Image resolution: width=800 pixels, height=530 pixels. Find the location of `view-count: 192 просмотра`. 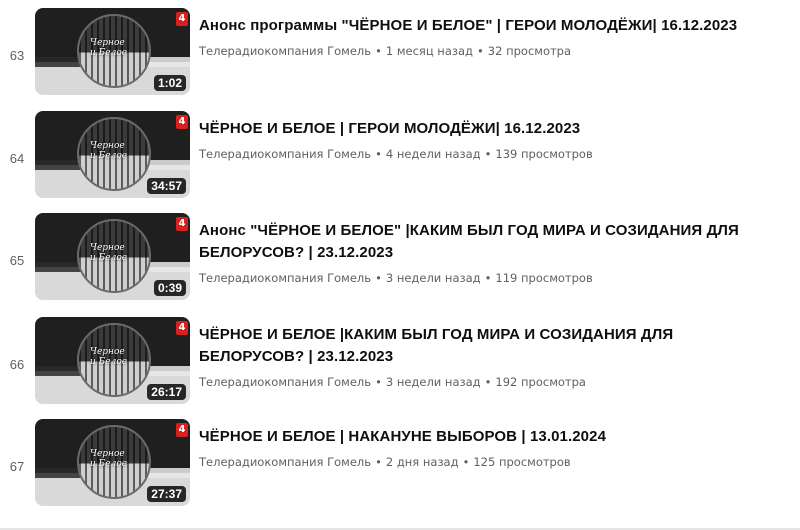

view-count: 192 просмотра is located at coordinates (540, 382).